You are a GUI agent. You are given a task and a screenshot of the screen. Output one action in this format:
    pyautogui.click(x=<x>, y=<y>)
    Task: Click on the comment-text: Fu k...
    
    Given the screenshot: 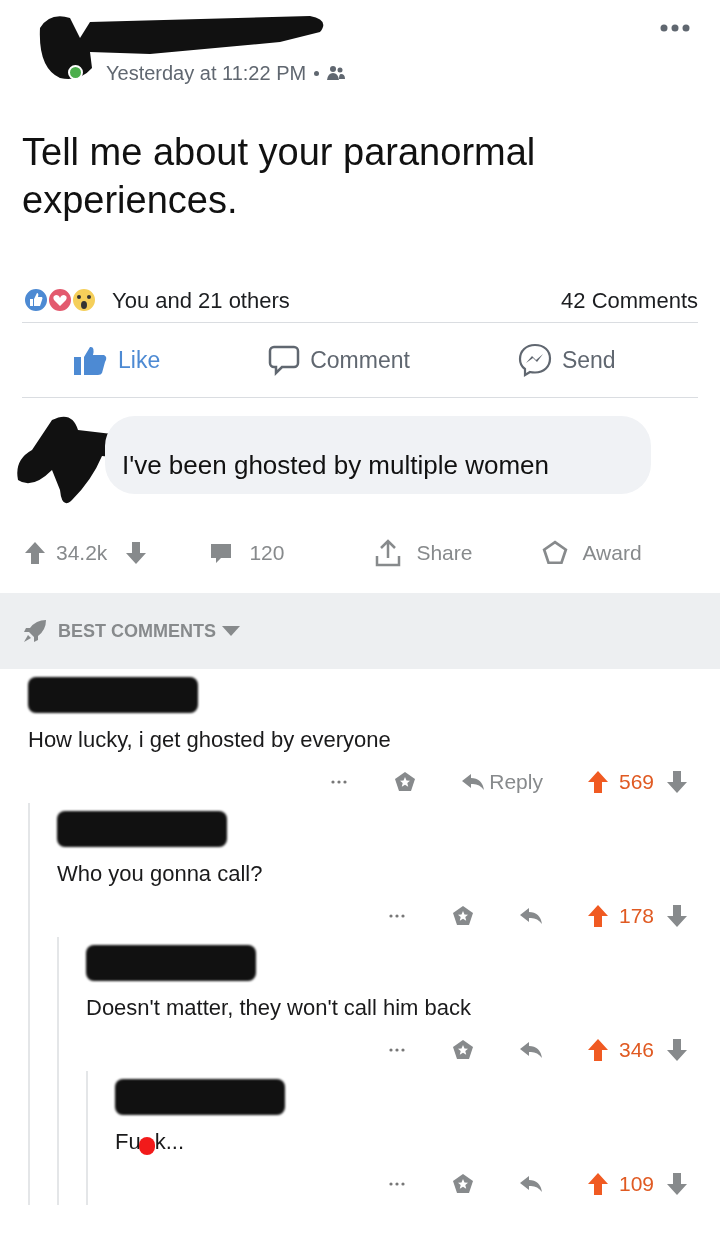 What is the action you would take?
    pyautogui.click(x=150, y=1142)
    